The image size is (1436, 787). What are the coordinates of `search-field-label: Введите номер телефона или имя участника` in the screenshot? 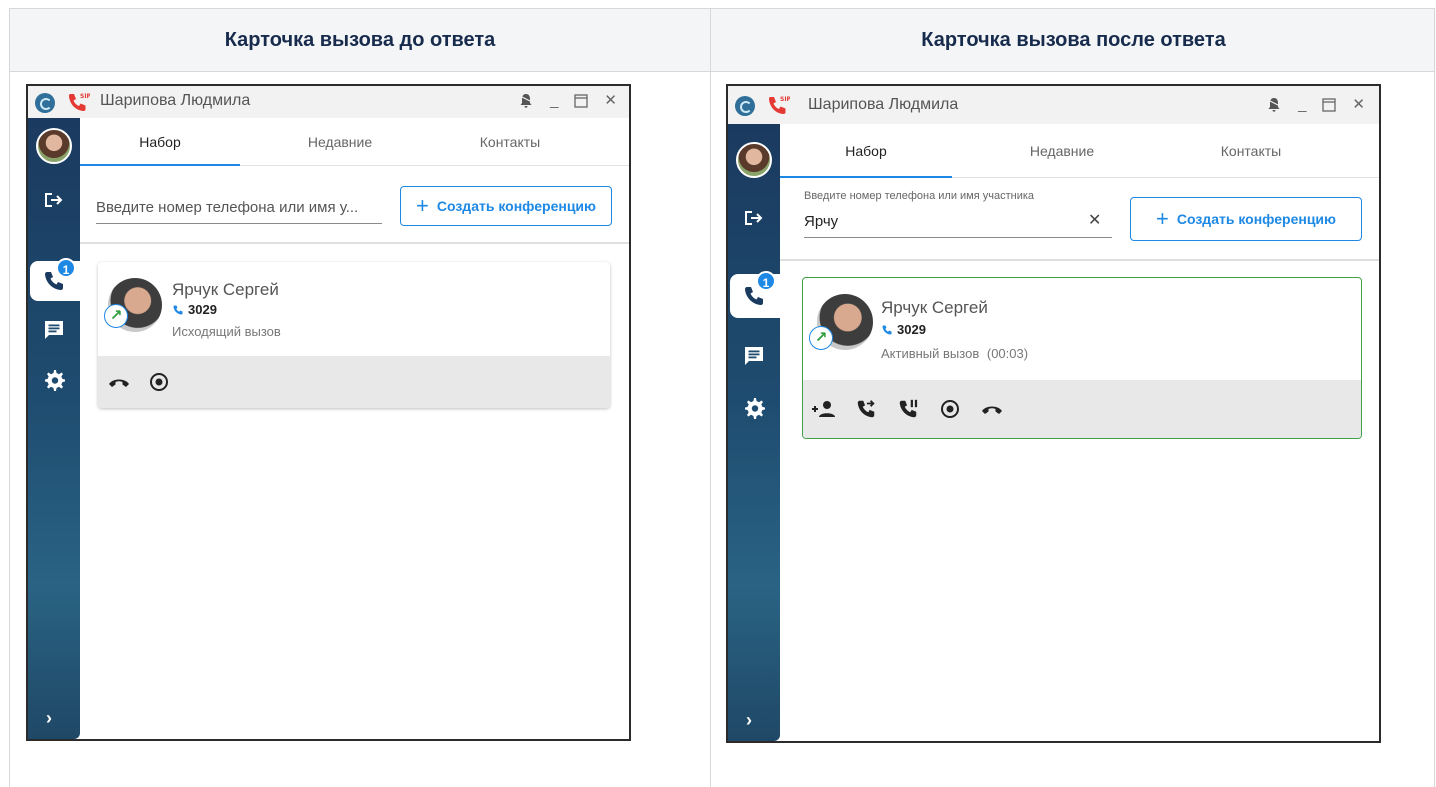 It's located at (919, 196).